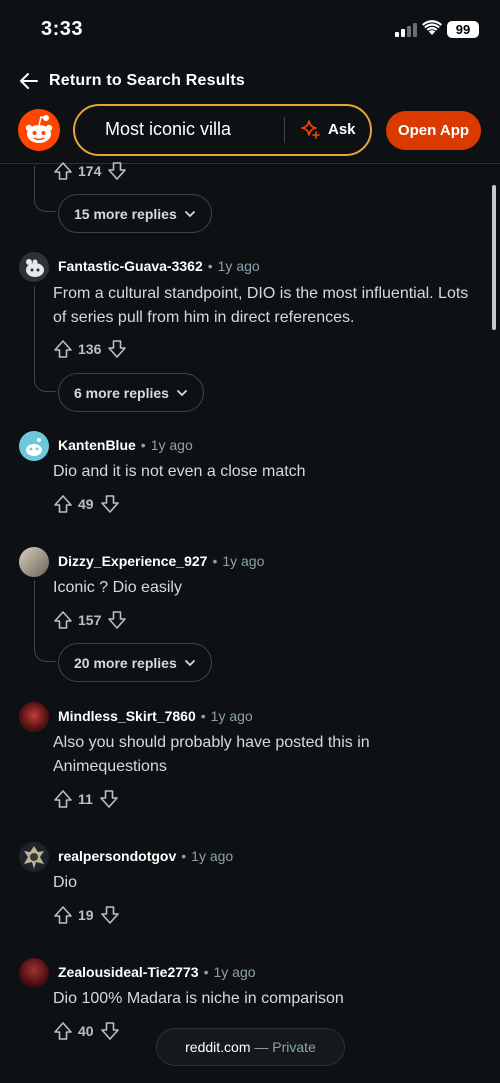 This screenshot has height=1083, width=500. I want to click on return-to-search-link: Return to Search Results, so click(131, 81).